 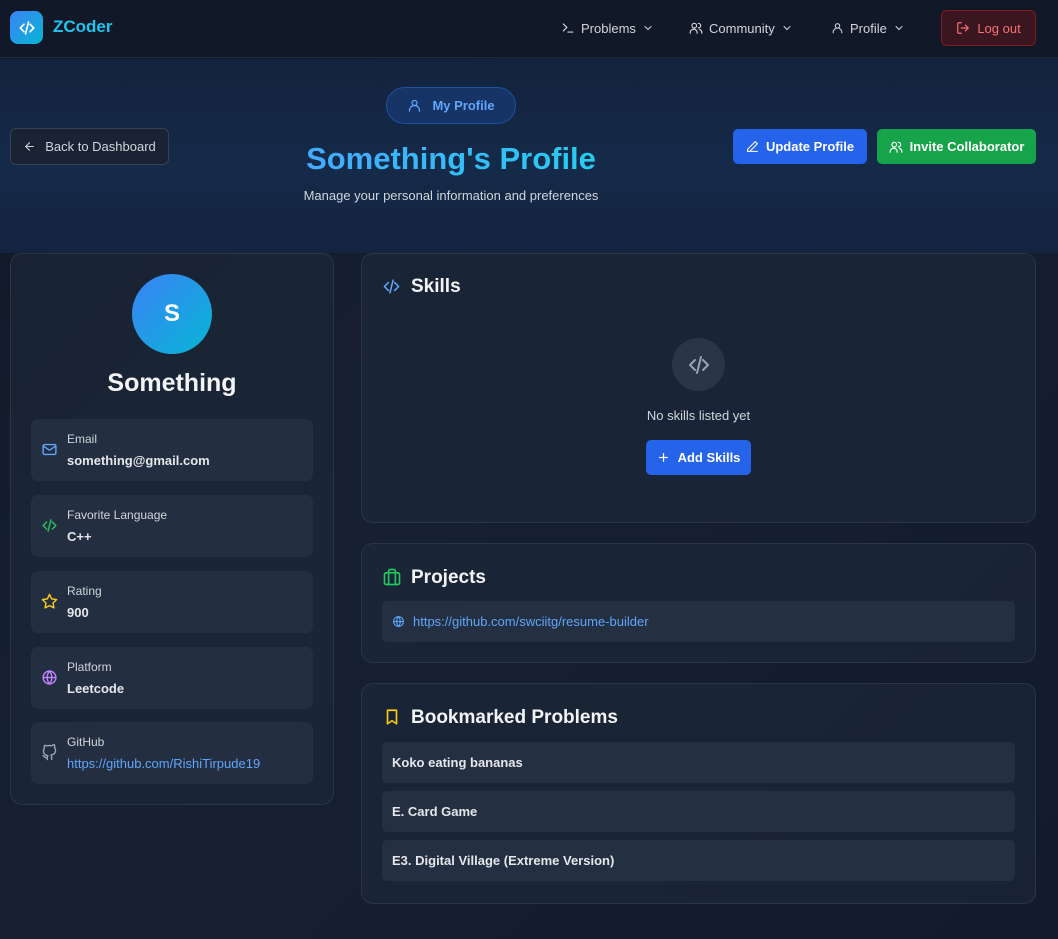 What do you see at coordinates (172, 526) in the screenshot?
I see `favorite-language-field: Favorite Language C++` at bounding box center [172, 526].